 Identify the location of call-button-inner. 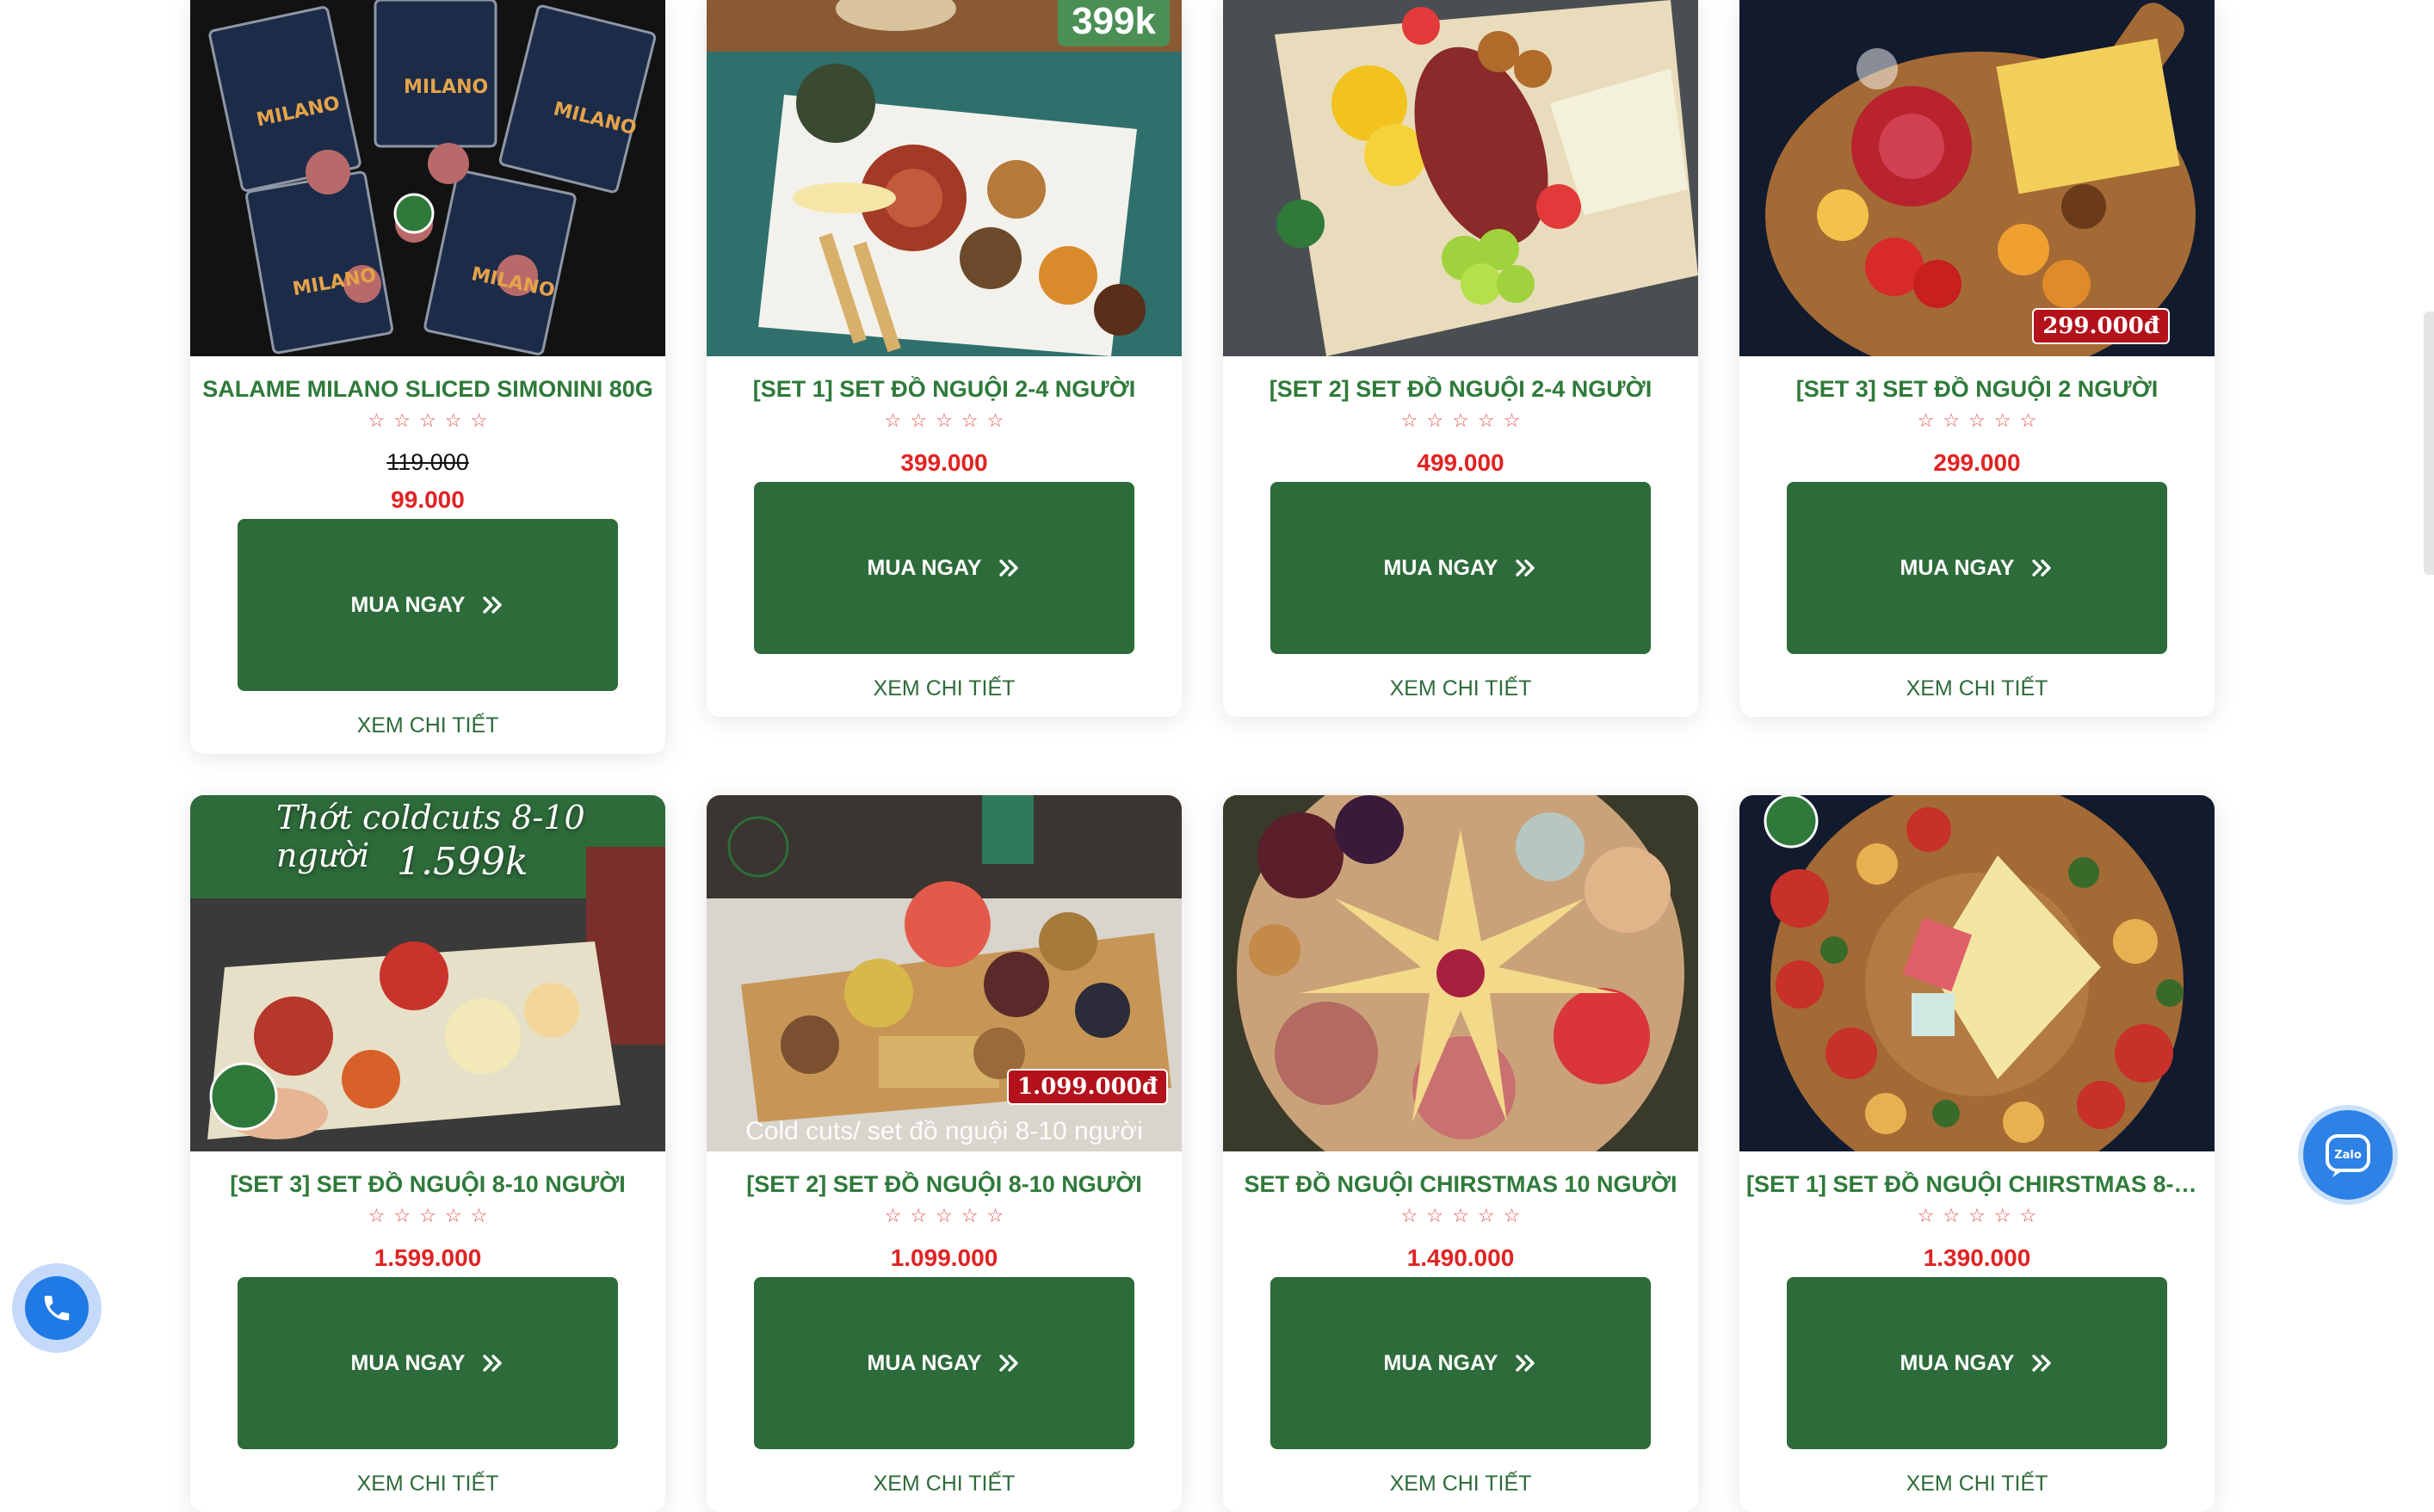
(57, 1308).